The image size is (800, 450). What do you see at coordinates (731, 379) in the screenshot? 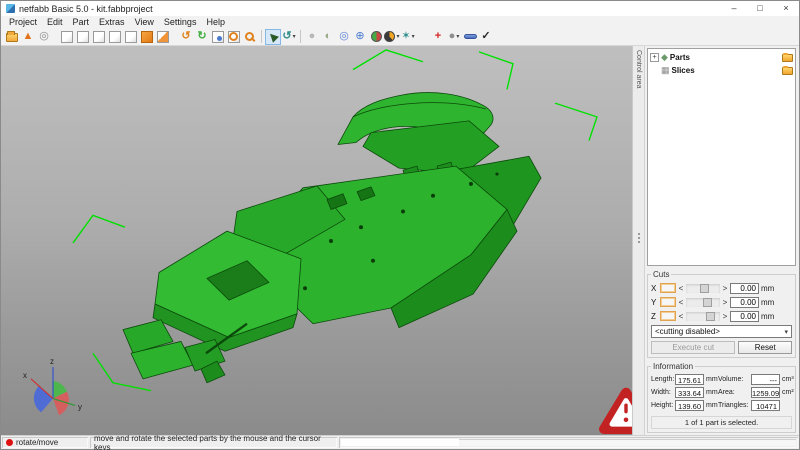
I see `volume-label: Volume:` at bounding box center [731, 379].